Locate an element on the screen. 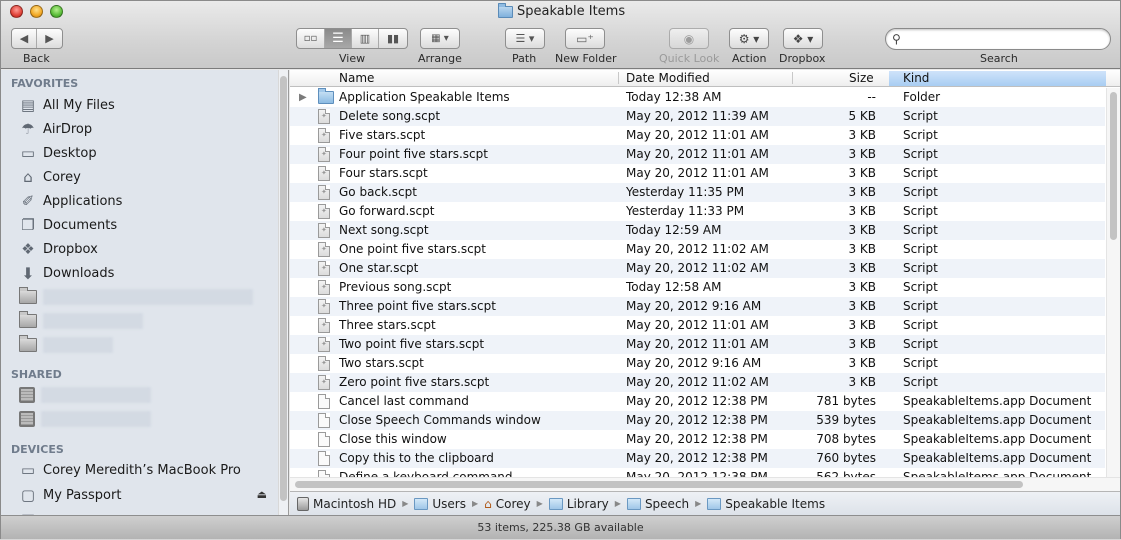 This screenshot has height=540, width=1121. icon-view-icon: ▫▫ is located at coordinates (310, 38).